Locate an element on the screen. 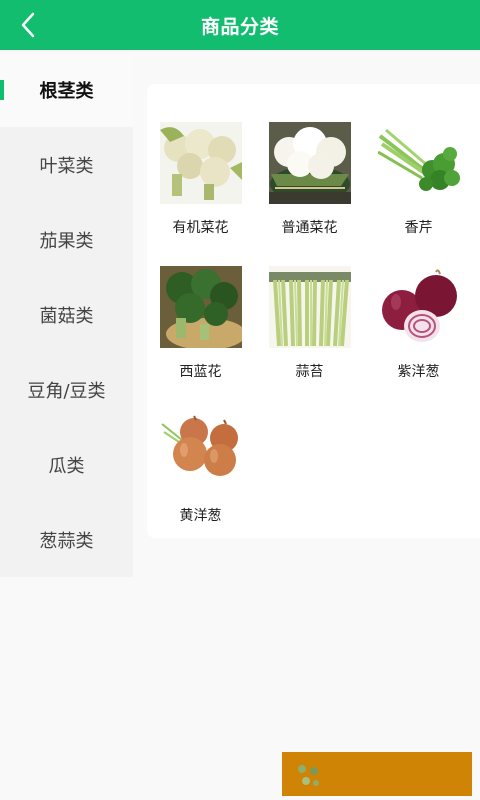 This screenshot has height=800, width=480. sidebar-item-mushrooms: 菌菇类 is located at coordinates (66, 314).